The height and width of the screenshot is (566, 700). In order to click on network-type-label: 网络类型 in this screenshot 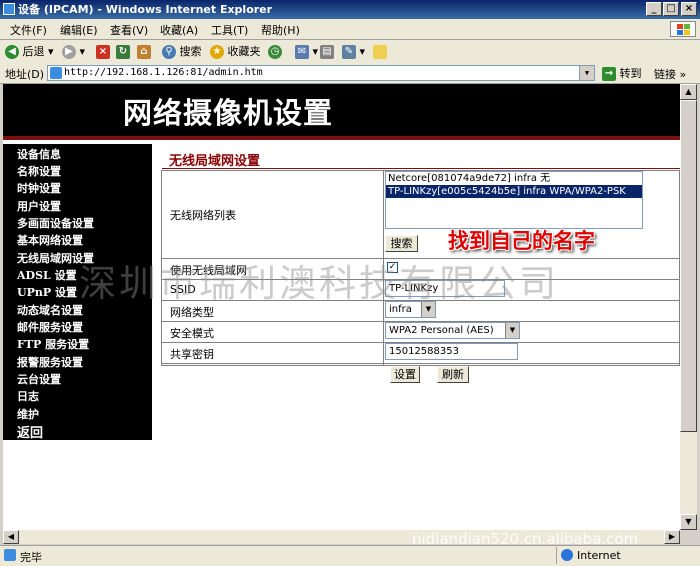, I will do `click(192, 312)`.